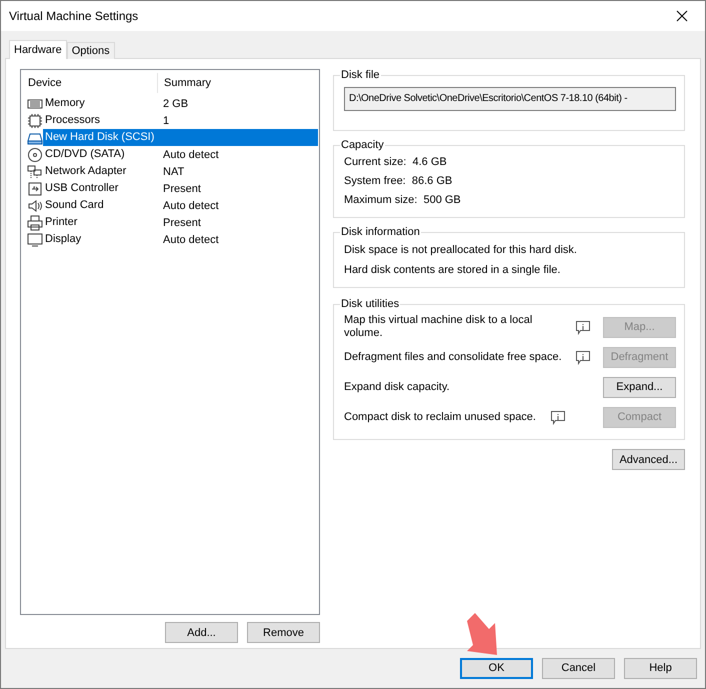 The image size is (706, 689). What do you see at coordinates (100, 171) in the screenshot?
I see `device-name: Network Adapter` at bounding box center [100, 171].